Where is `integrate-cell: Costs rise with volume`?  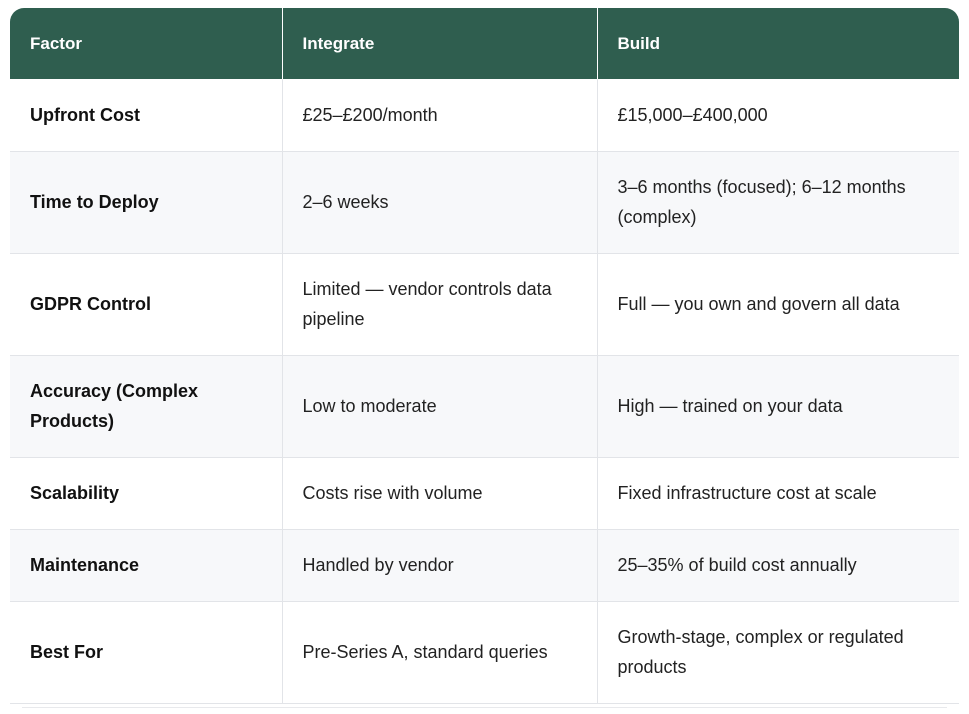
integrate-cell: Costs rise with volume is located at coordinates (440, 493).